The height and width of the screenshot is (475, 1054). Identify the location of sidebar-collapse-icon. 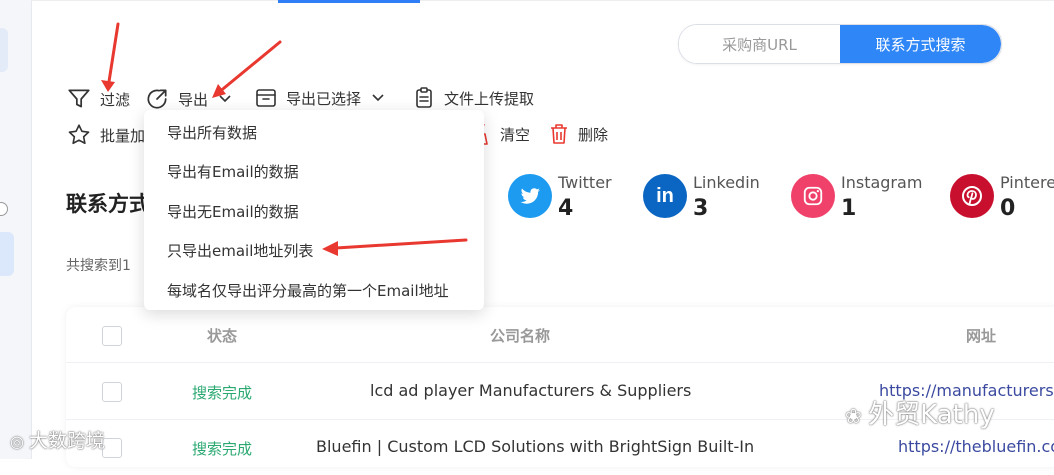
(4, 209).